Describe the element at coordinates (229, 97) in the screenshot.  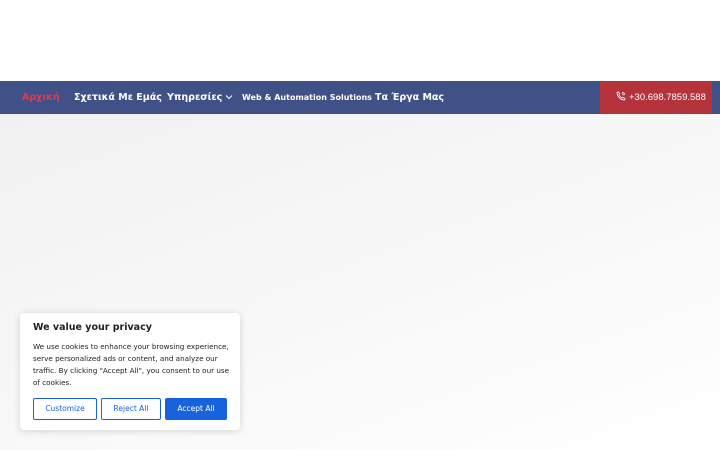
I see `chevron-down-icon` at that location.